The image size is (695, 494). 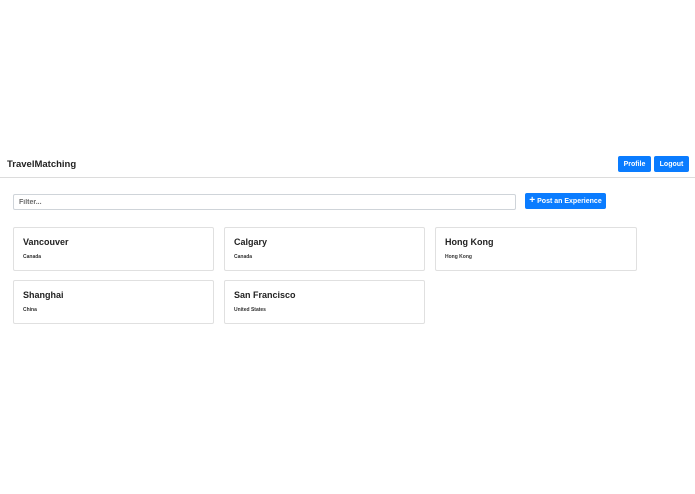 What do you see at coordinates (113, 302) in the screenshot?
I see `city-card-shanghai: Shanghai China` at bounding box center [113, 302].